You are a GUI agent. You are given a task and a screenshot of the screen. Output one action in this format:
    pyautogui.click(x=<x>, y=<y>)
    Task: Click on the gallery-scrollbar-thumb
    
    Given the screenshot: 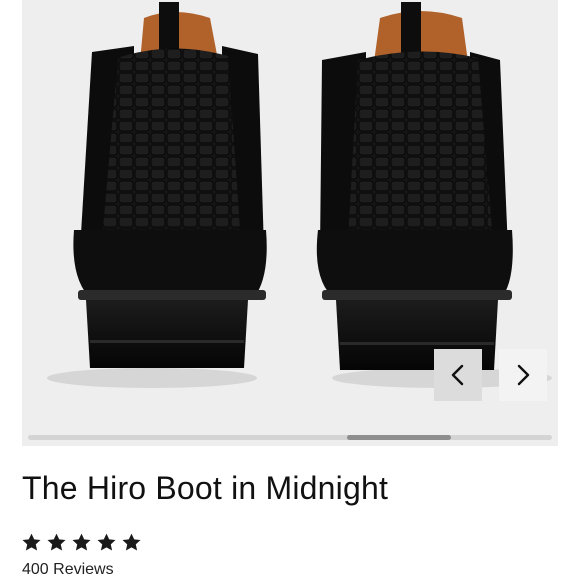 What is the action you would take?
    pyautogui.click(x=399, y=437)
    